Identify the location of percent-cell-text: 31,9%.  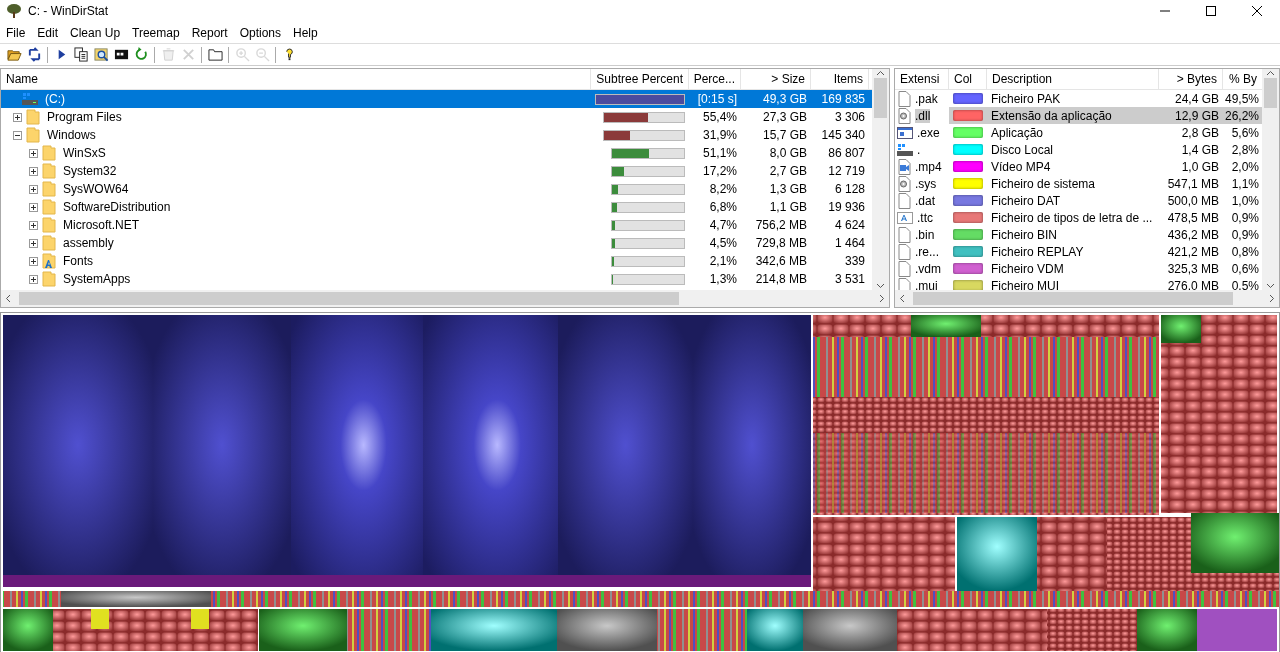
(719, 135).